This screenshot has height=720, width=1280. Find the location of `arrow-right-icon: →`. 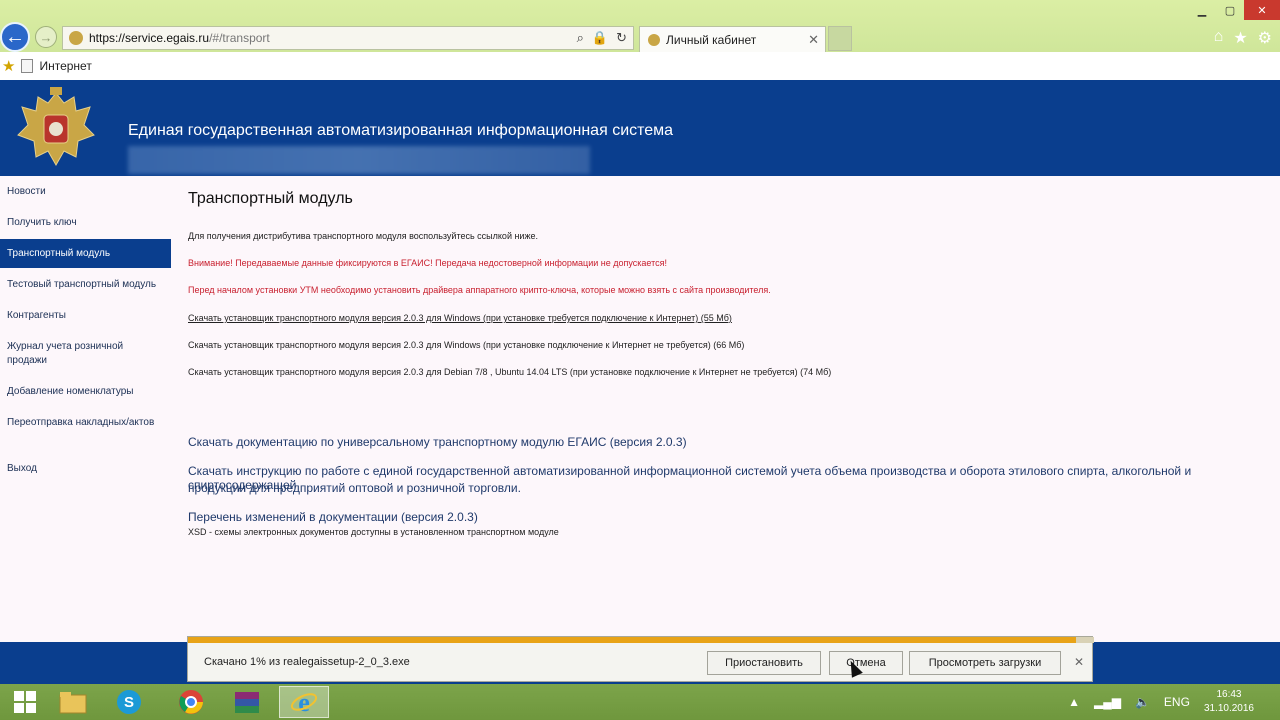

arrow-right-icon: → is located at coordinates (46, 37).